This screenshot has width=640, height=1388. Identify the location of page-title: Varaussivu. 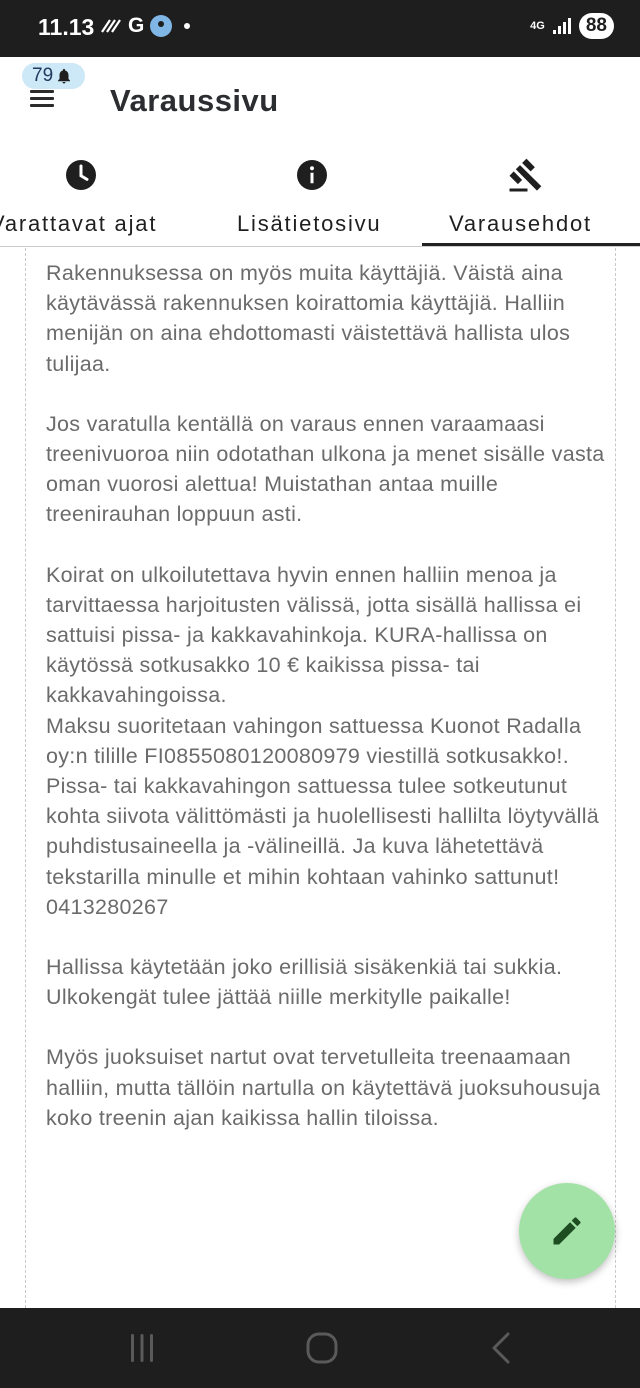
(194, 100).